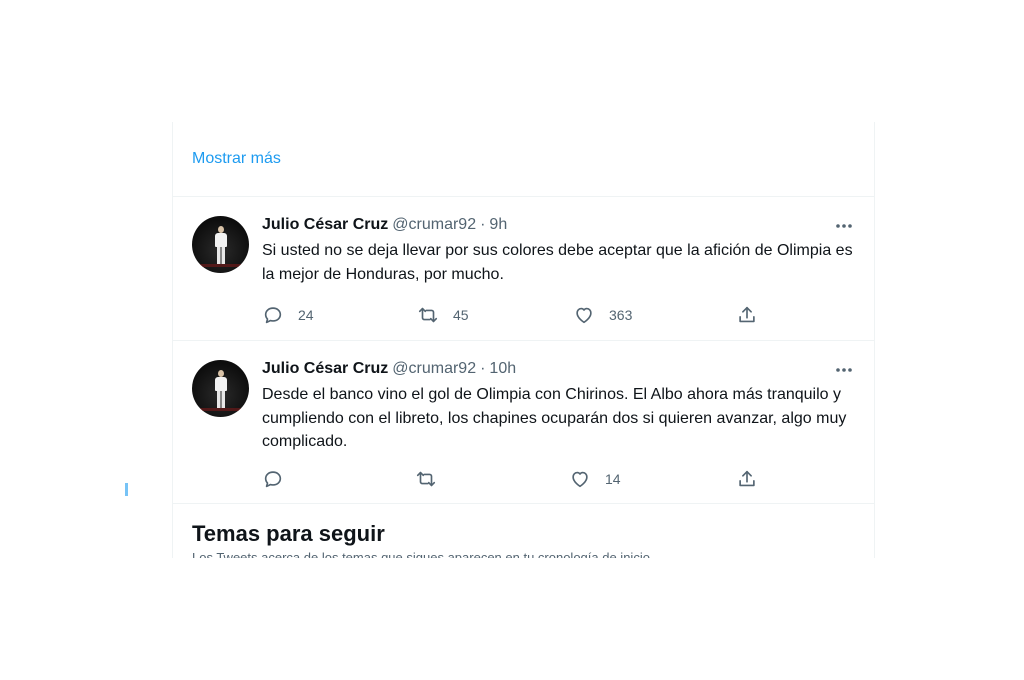 This screenshot has width=1024, height=680. Describe the element at coordinates (461, 315) in the screenshot. I see `retweet-count: 45` at that location.